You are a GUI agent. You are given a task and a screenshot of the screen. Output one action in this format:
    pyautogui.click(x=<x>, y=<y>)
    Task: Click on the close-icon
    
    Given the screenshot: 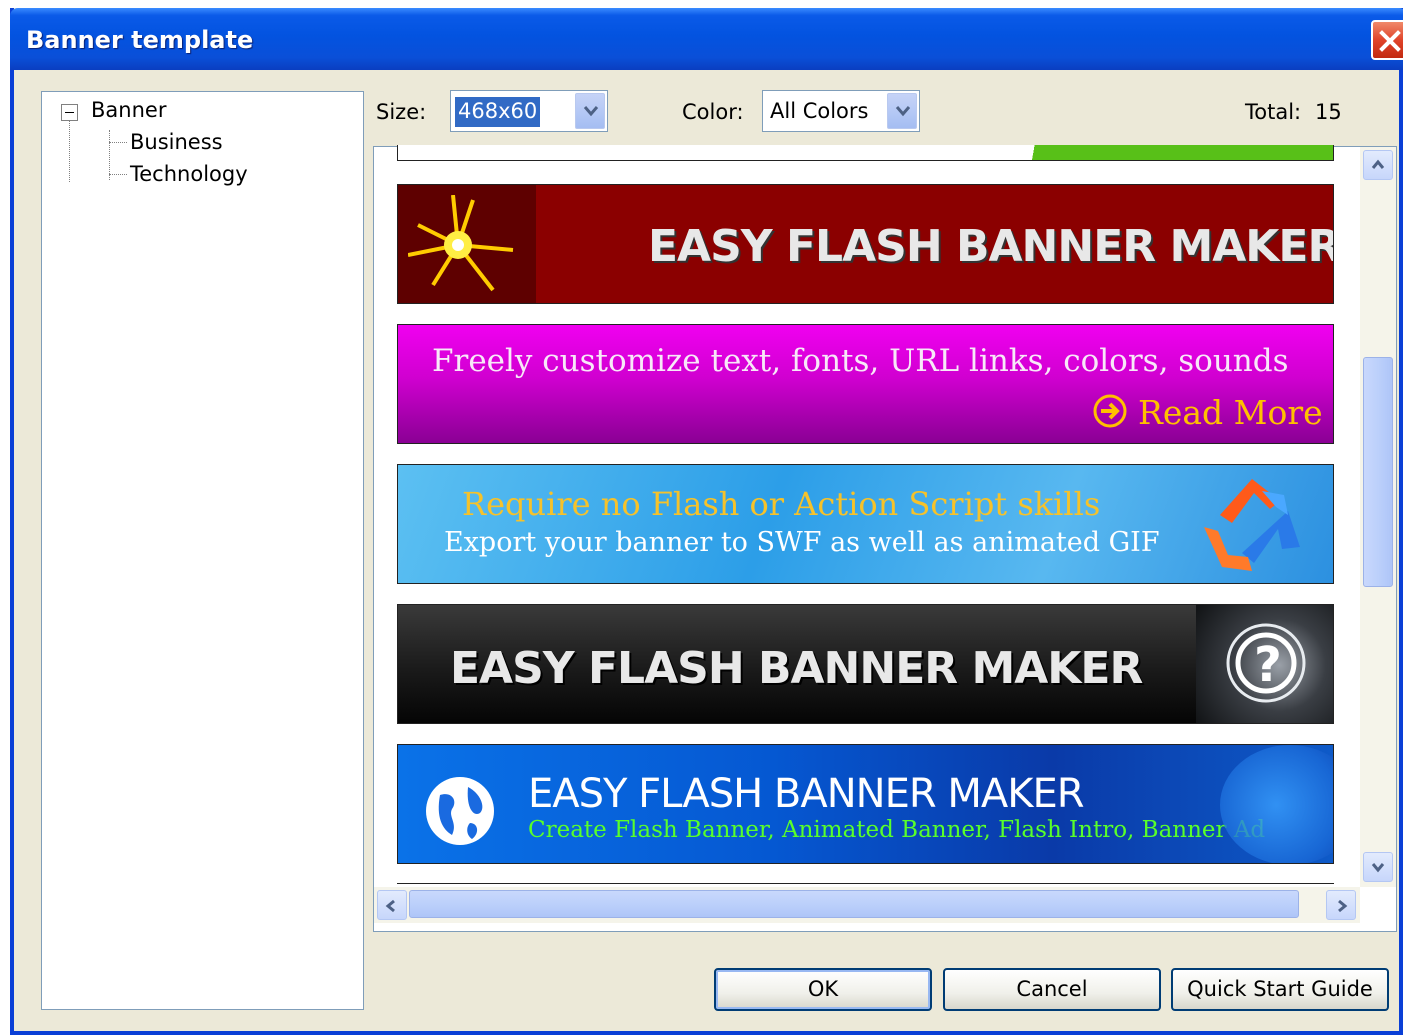 What is the action you would take?
    pyautogui.click(x=1390, y=41)
    